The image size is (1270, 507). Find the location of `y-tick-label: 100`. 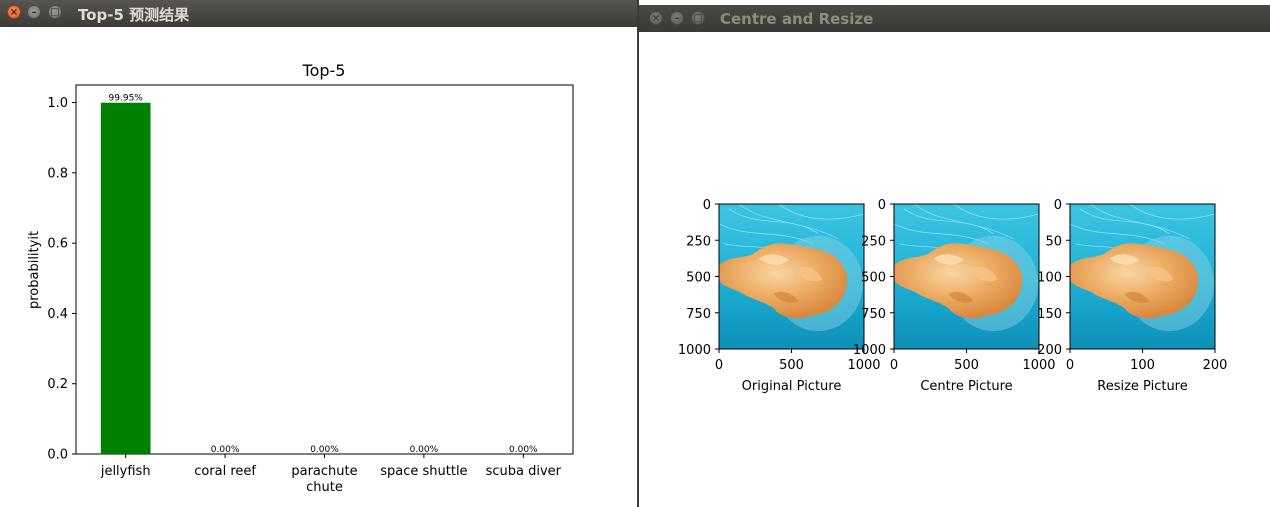

y-tick-label: 100 is located at coordinates (1049, 278).